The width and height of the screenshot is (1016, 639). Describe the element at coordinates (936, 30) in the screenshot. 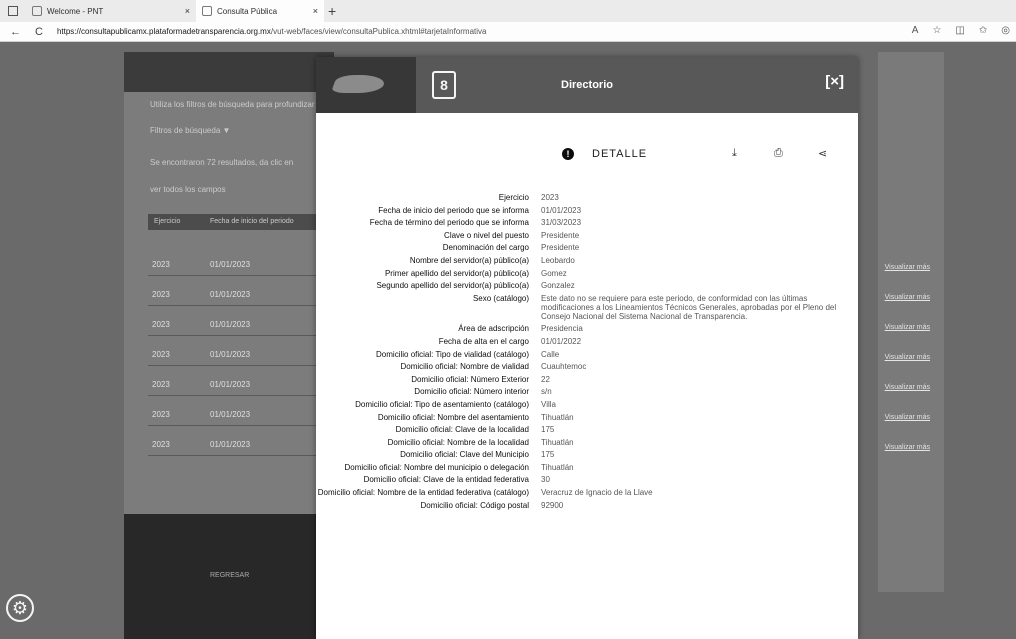

I see `favorite-star-icon: ☆` at that location.